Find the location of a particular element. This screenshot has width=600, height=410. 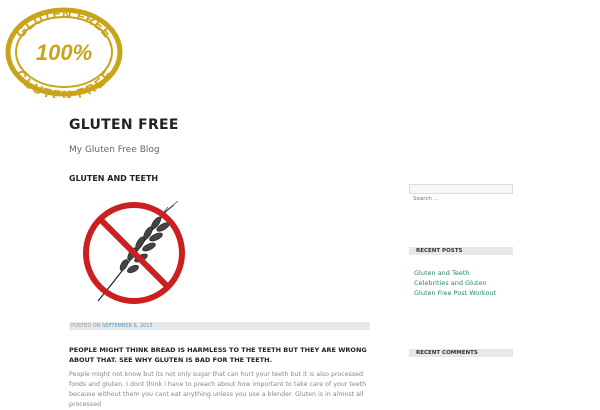

search-input is located at coordinates (463, 199).